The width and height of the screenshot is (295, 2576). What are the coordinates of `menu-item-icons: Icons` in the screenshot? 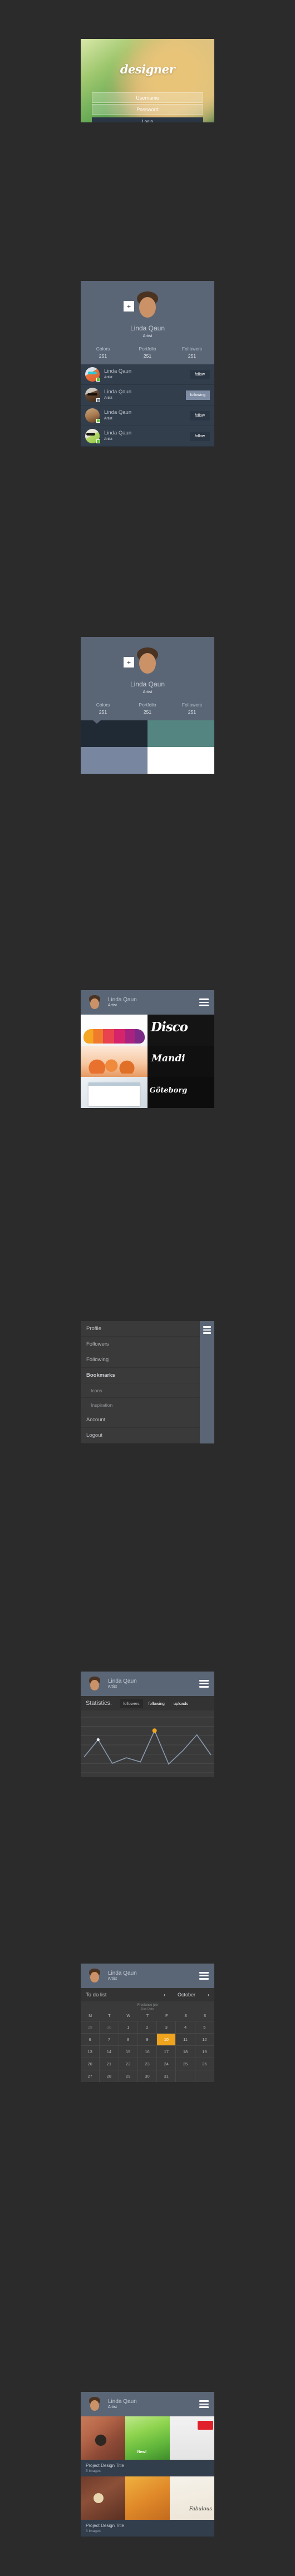 It's located at (140, 1390).